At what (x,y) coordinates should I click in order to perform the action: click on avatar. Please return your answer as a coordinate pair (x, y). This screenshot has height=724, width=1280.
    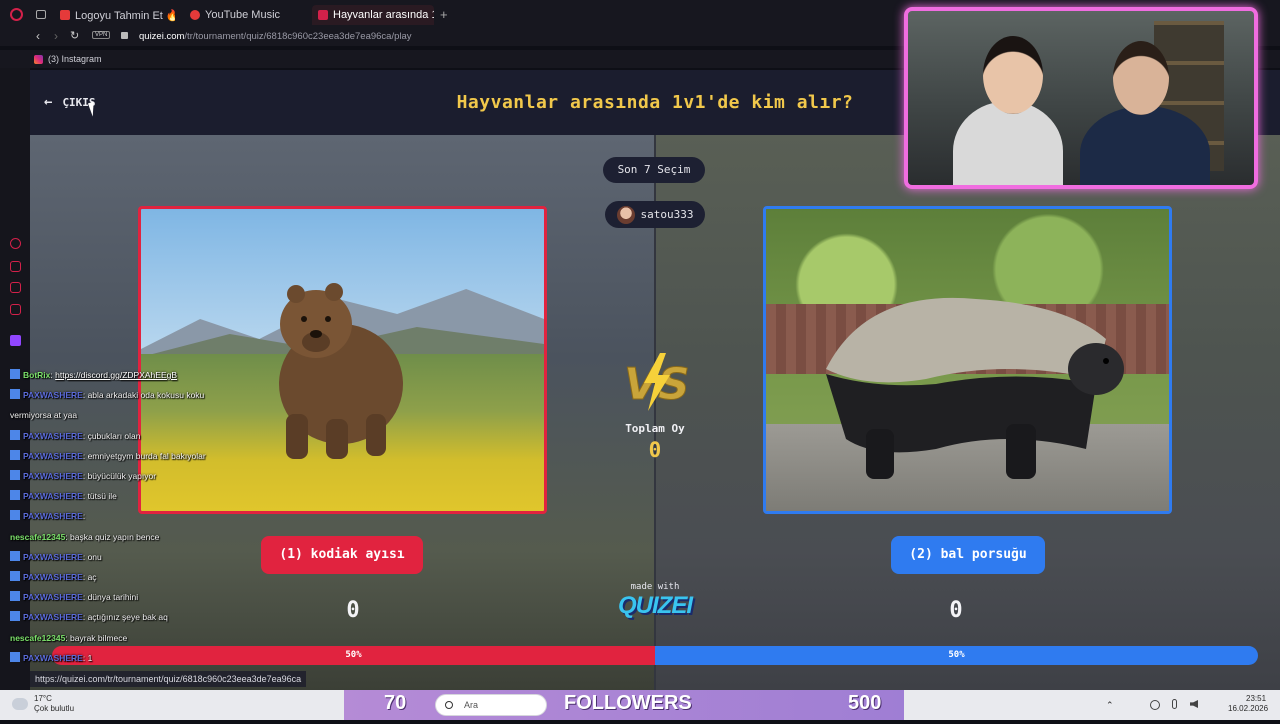
    Looking at the image, I should click on (625, 215).